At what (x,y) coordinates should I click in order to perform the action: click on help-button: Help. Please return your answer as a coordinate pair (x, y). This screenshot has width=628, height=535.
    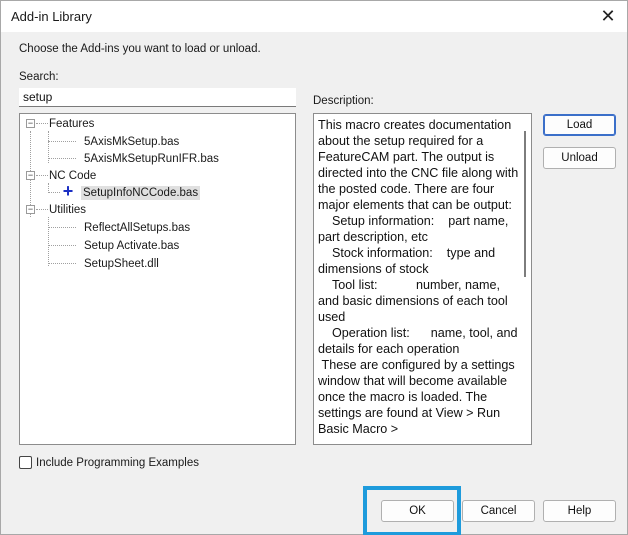
    Looking at the image, I should click on (579, 511).